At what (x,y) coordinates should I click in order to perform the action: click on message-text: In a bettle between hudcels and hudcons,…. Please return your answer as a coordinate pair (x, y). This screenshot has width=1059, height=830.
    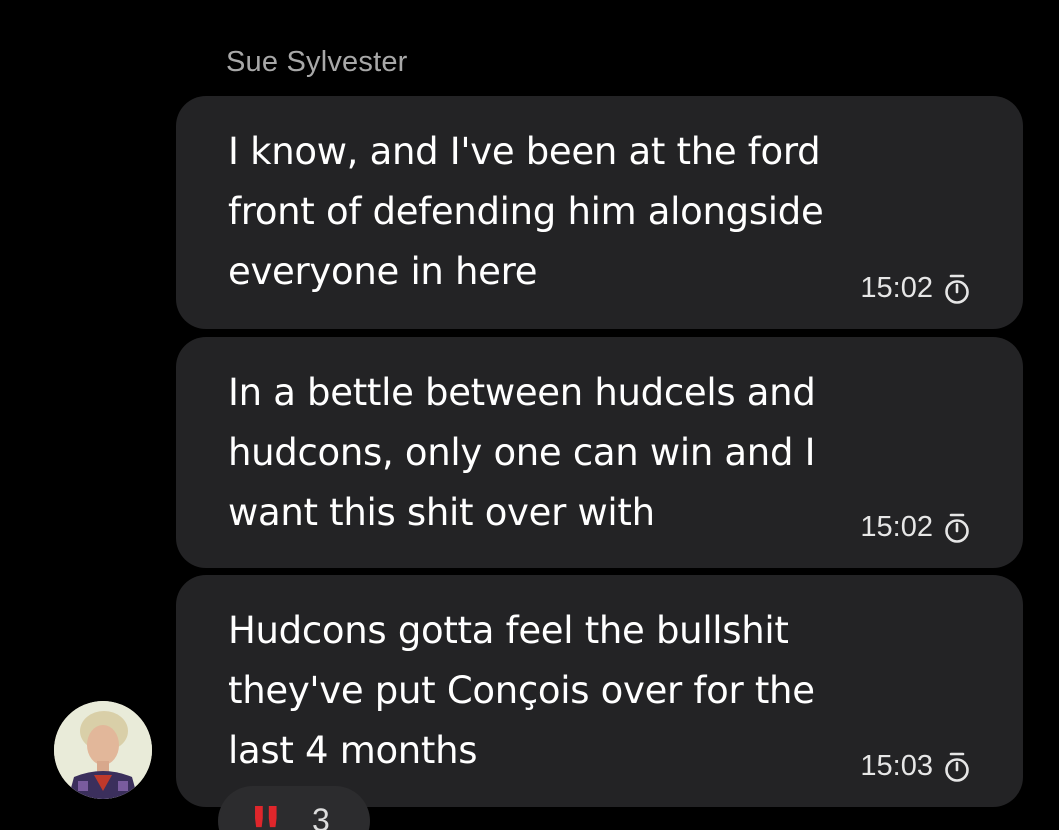
    Looking at the image, I should click on (522, 452).